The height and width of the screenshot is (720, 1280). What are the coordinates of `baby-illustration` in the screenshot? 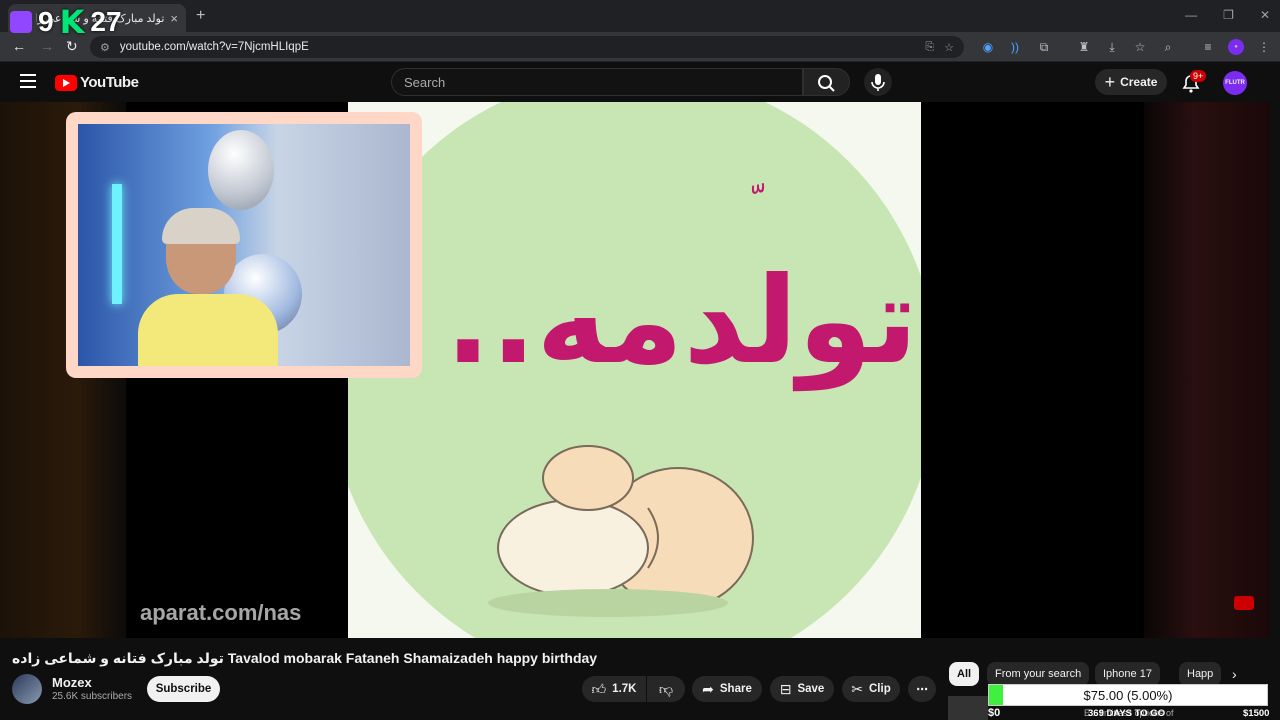 It's located at (621, 531).